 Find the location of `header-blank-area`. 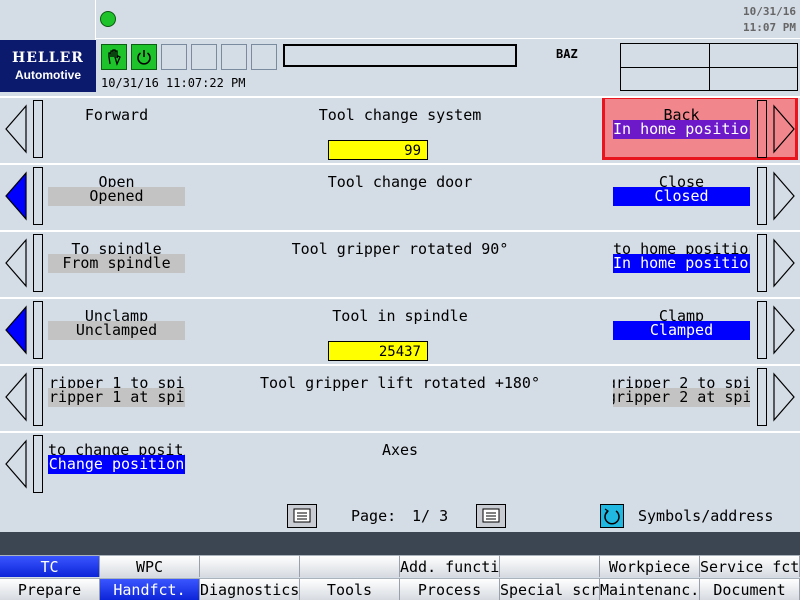

header-blank-area is located at coordinates (48, 20).